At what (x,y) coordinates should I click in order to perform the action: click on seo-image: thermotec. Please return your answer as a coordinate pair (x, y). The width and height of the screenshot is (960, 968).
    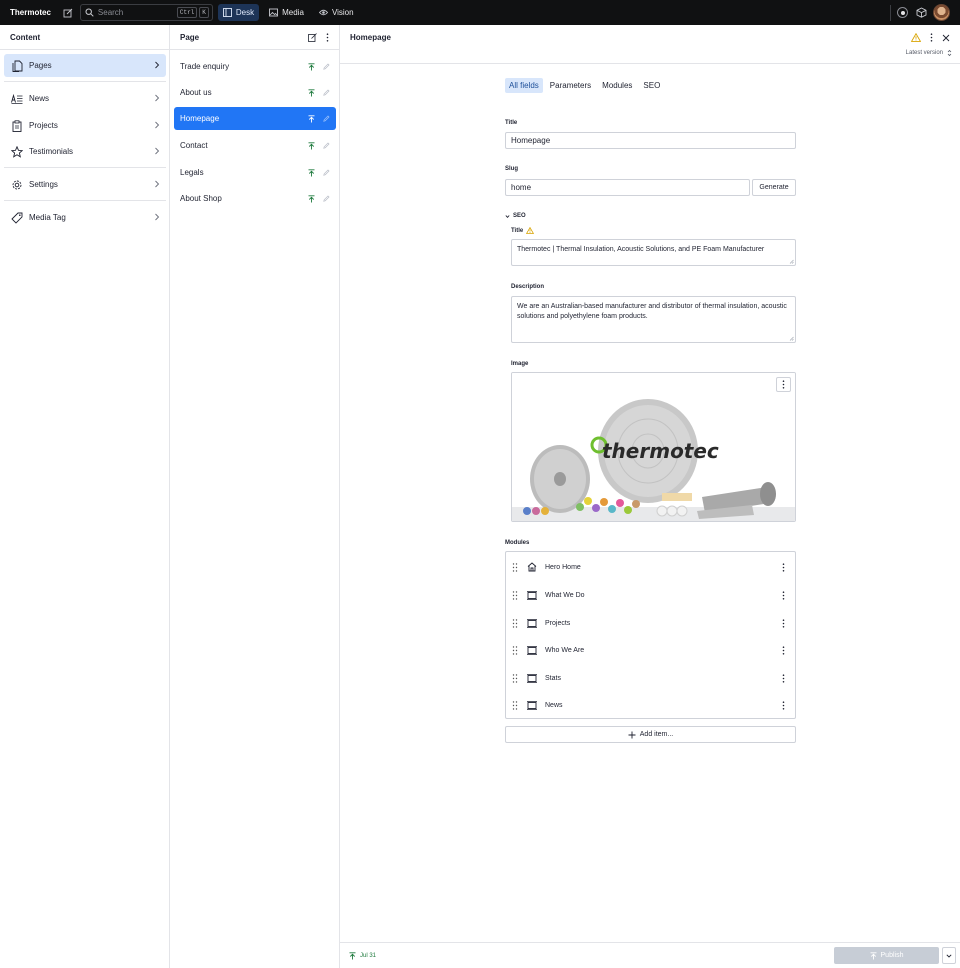
    Looking at the image, I should click on (653, 447).